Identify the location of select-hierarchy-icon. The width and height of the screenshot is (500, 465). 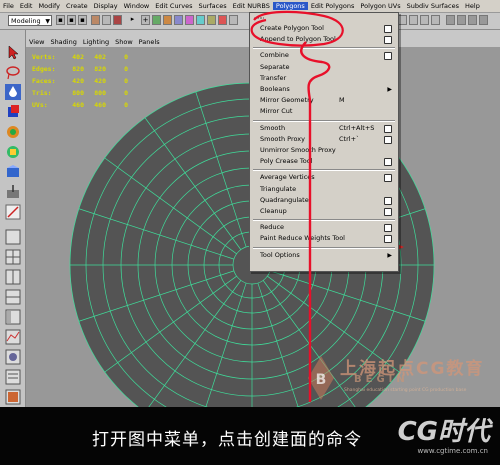
(95, 20).